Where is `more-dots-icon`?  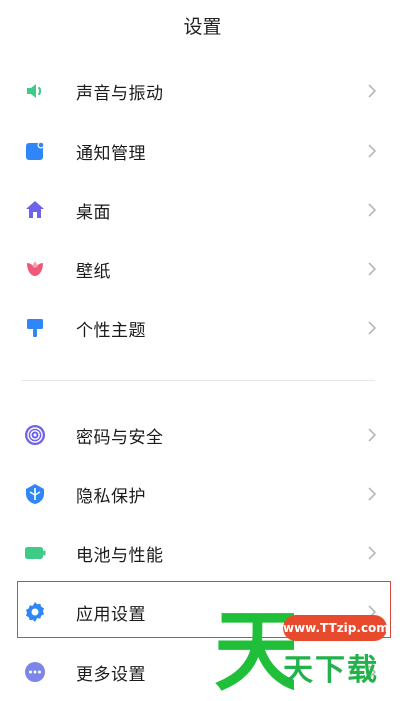
more-dots-icon is located at coordinates (35, 672).